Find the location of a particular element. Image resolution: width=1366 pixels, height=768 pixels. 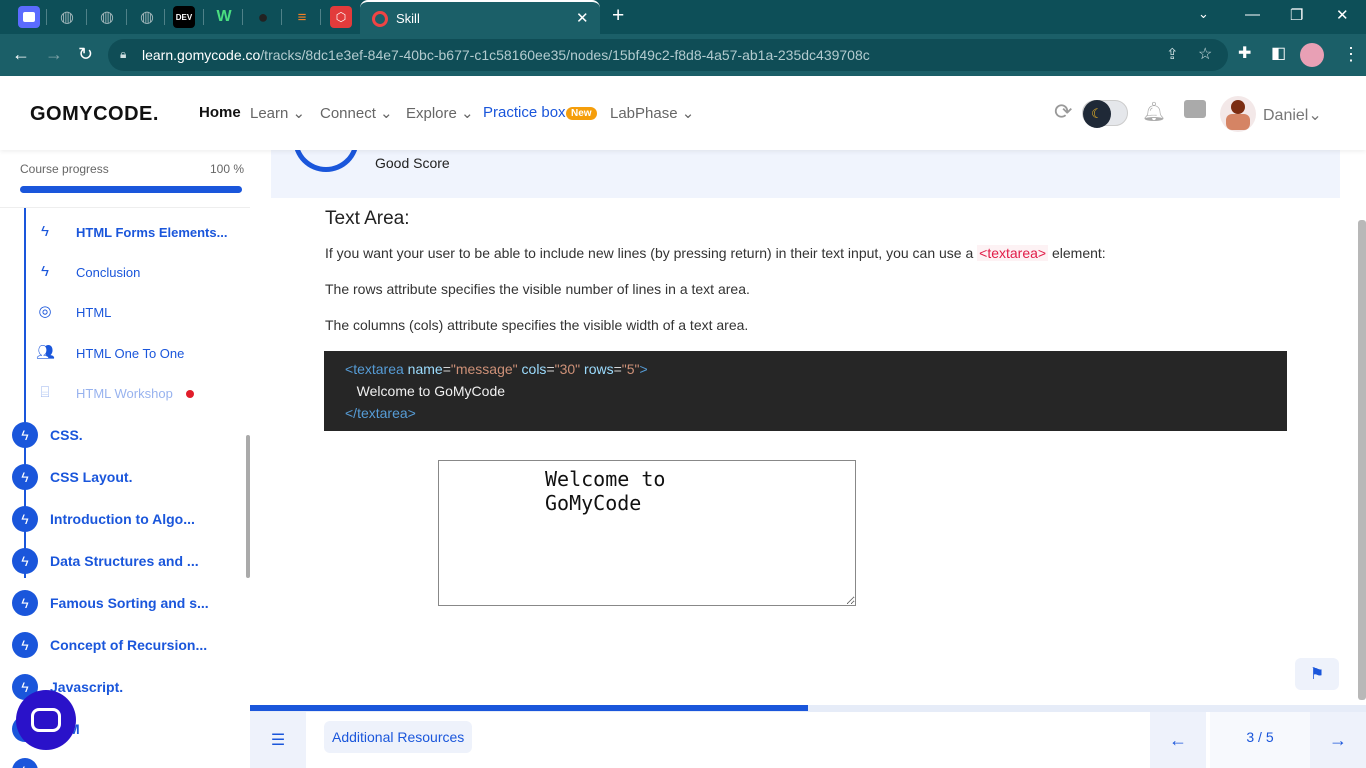

support-chat-button is located at coordinates (46, 720).